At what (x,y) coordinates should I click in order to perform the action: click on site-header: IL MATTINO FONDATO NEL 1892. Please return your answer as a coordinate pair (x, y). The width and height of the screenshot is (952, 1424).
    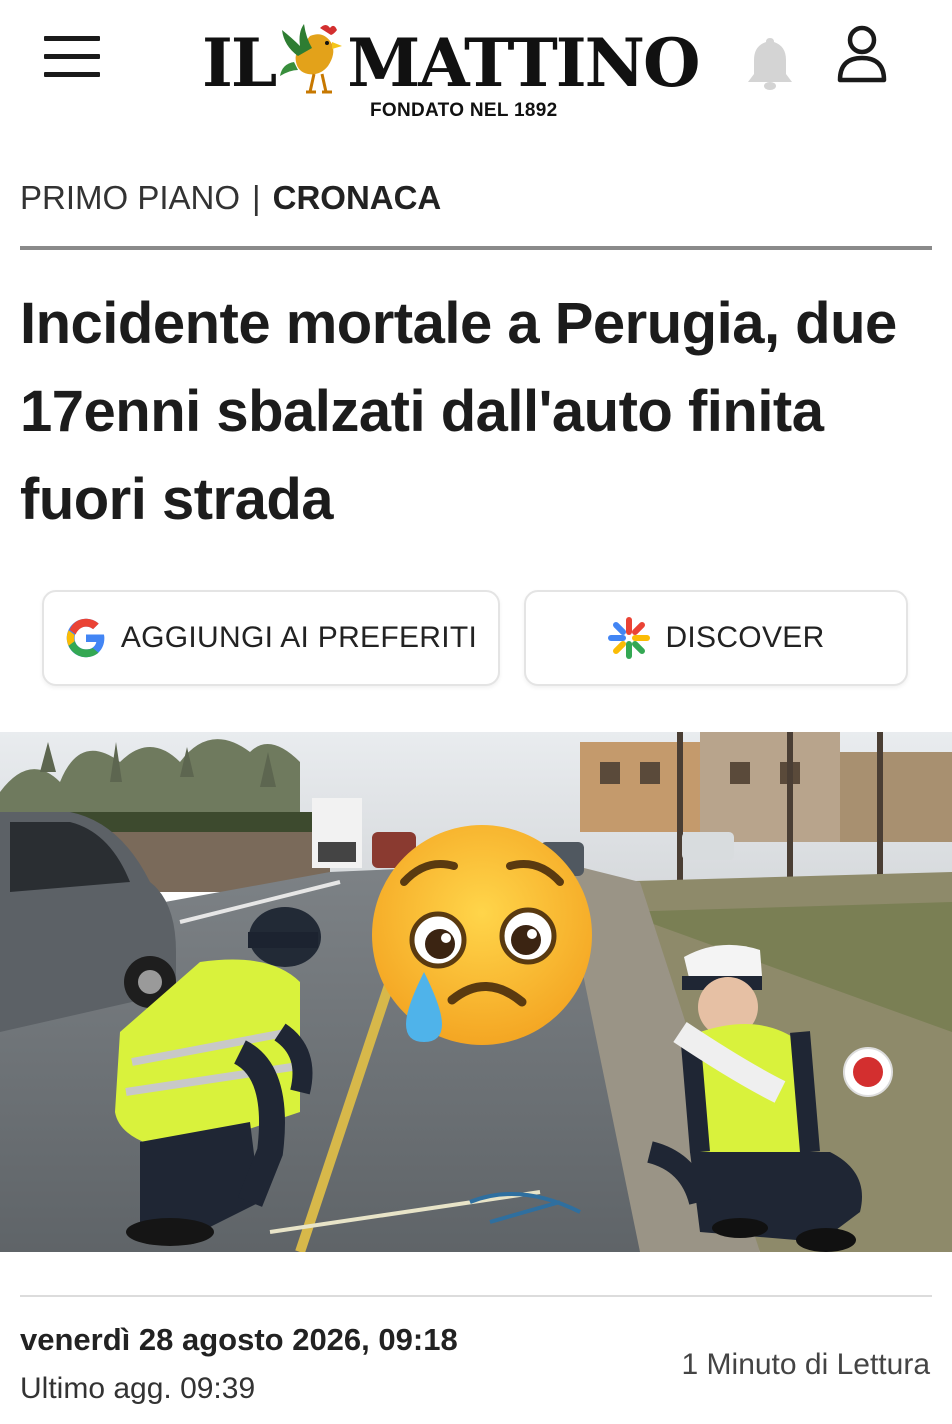
    Looking at the image, I should click on (476, 70).